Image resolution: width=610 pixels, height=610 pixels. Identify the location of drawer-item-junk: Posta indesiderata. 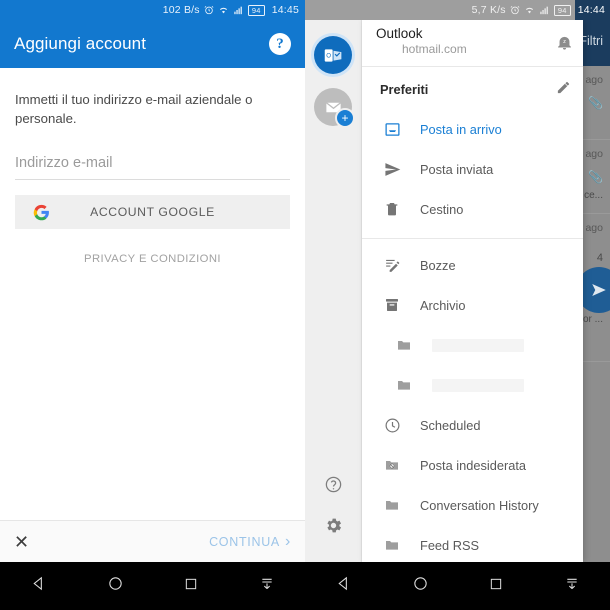
(472, 465).